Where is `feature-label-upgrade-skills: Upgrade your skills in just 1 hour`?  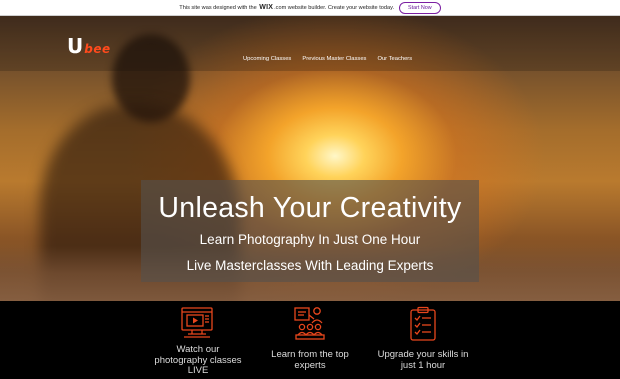
feature-label-upgrade-skills: Upgrade your skills in just 1 hour is located at coordinates (423, 360).